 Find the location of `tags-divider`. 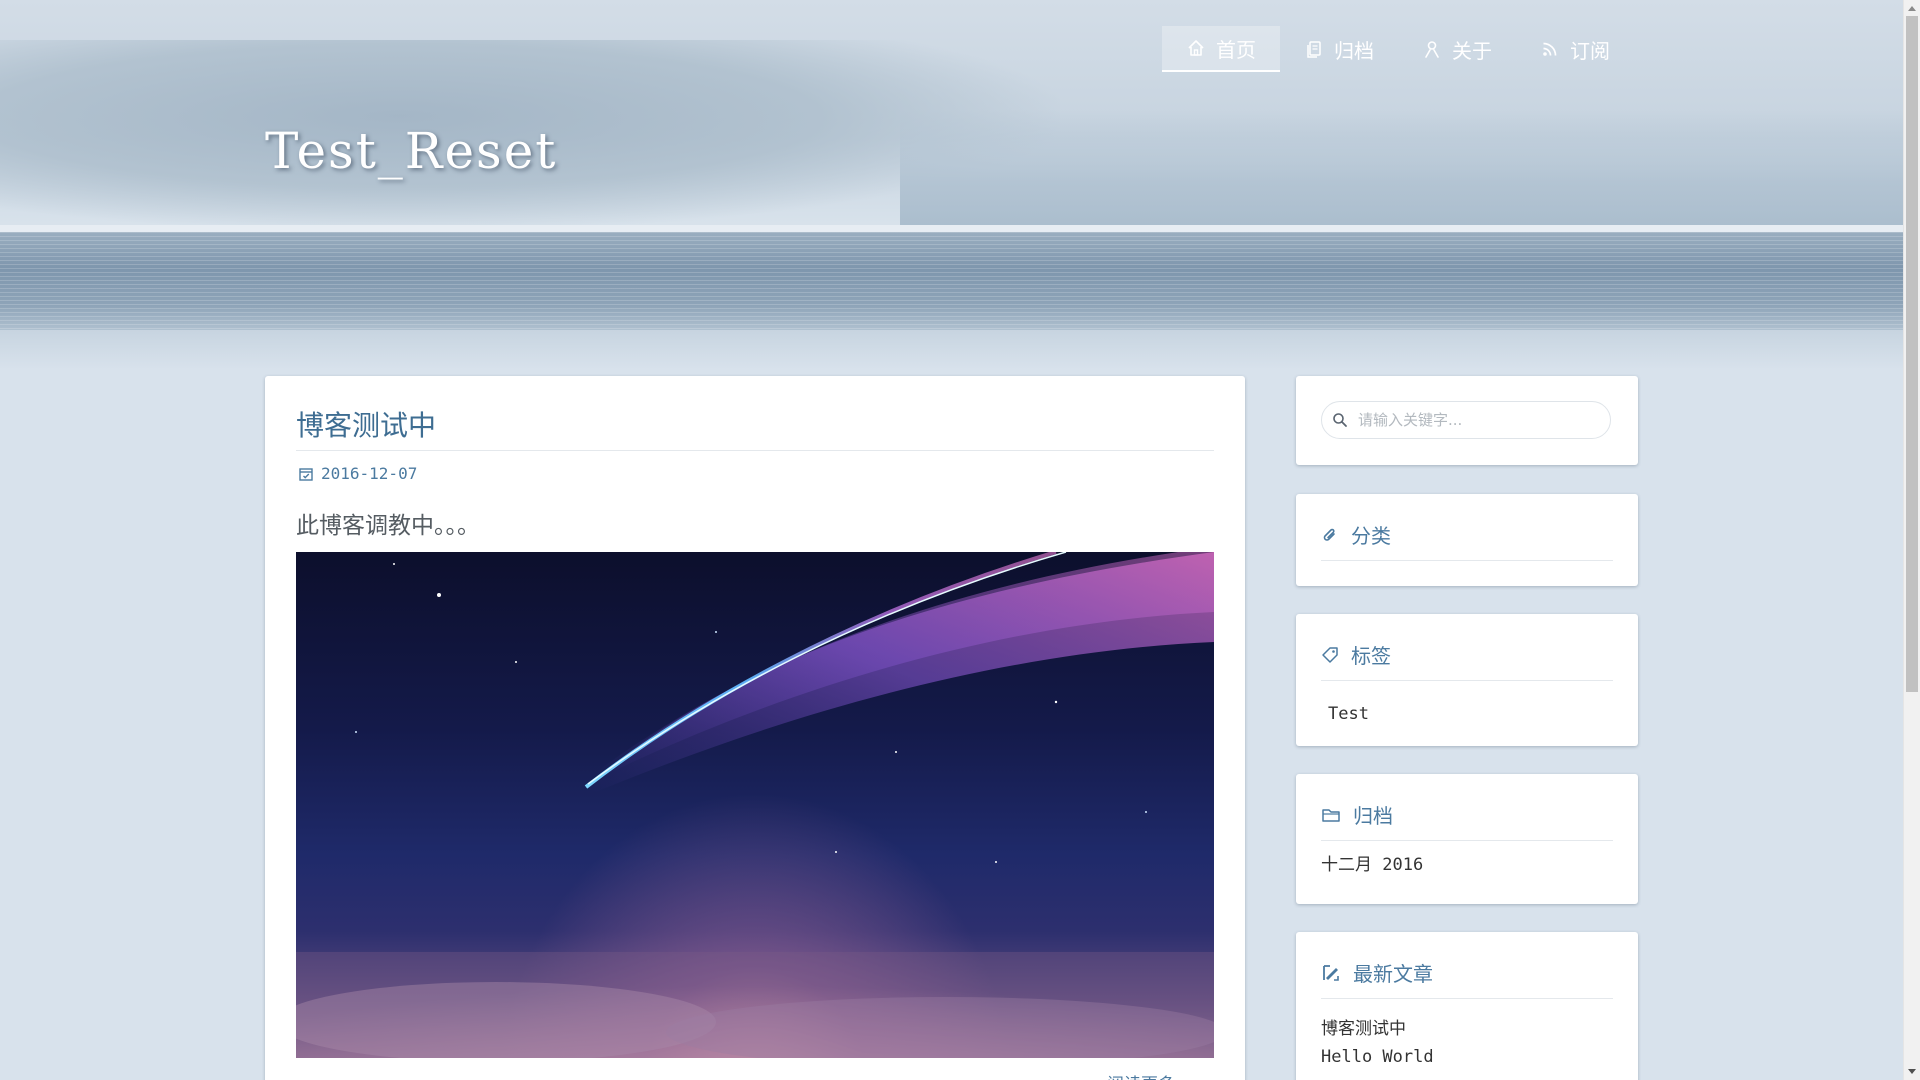

tags-divider is located at coordinates (1467, 680).